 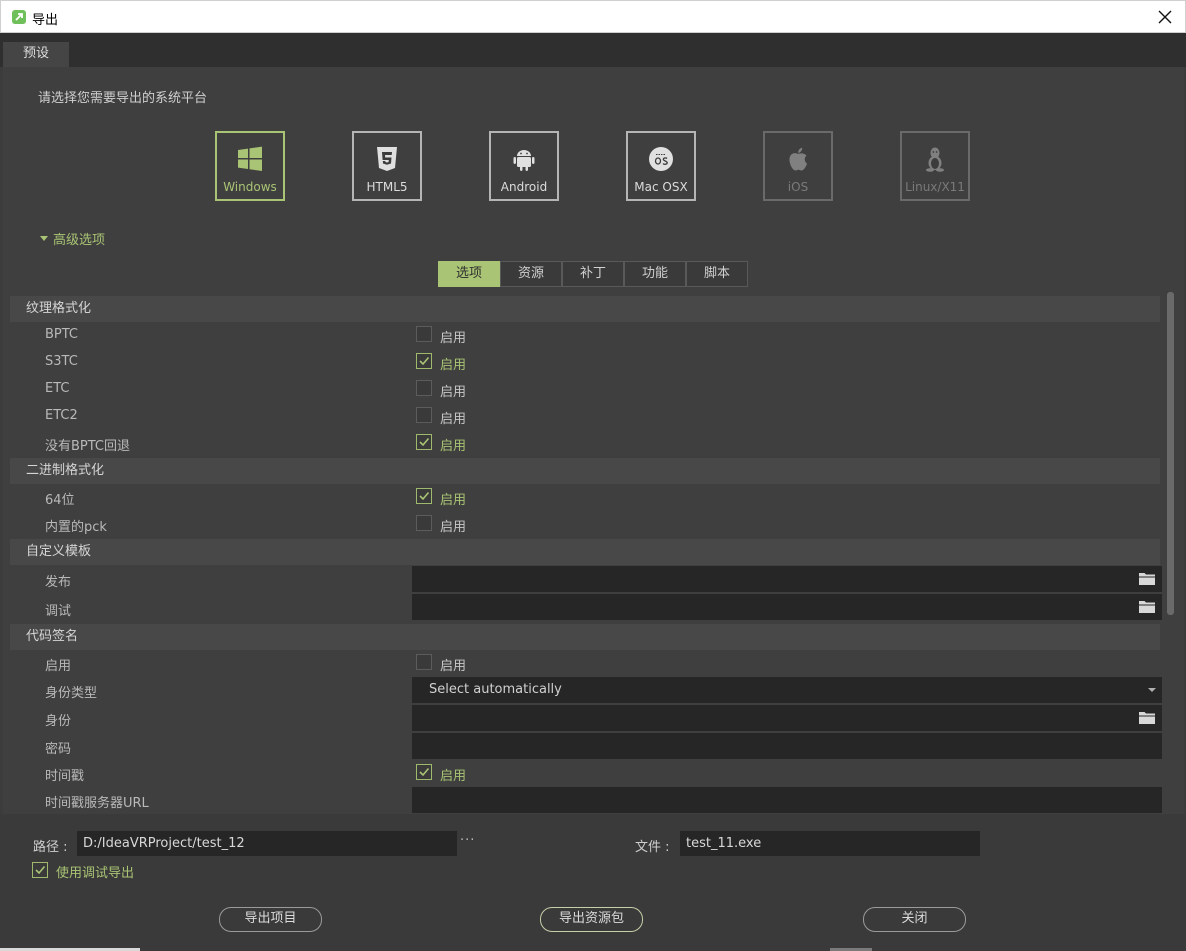 I want to click on release-template-field, so click(x=787, y=579).